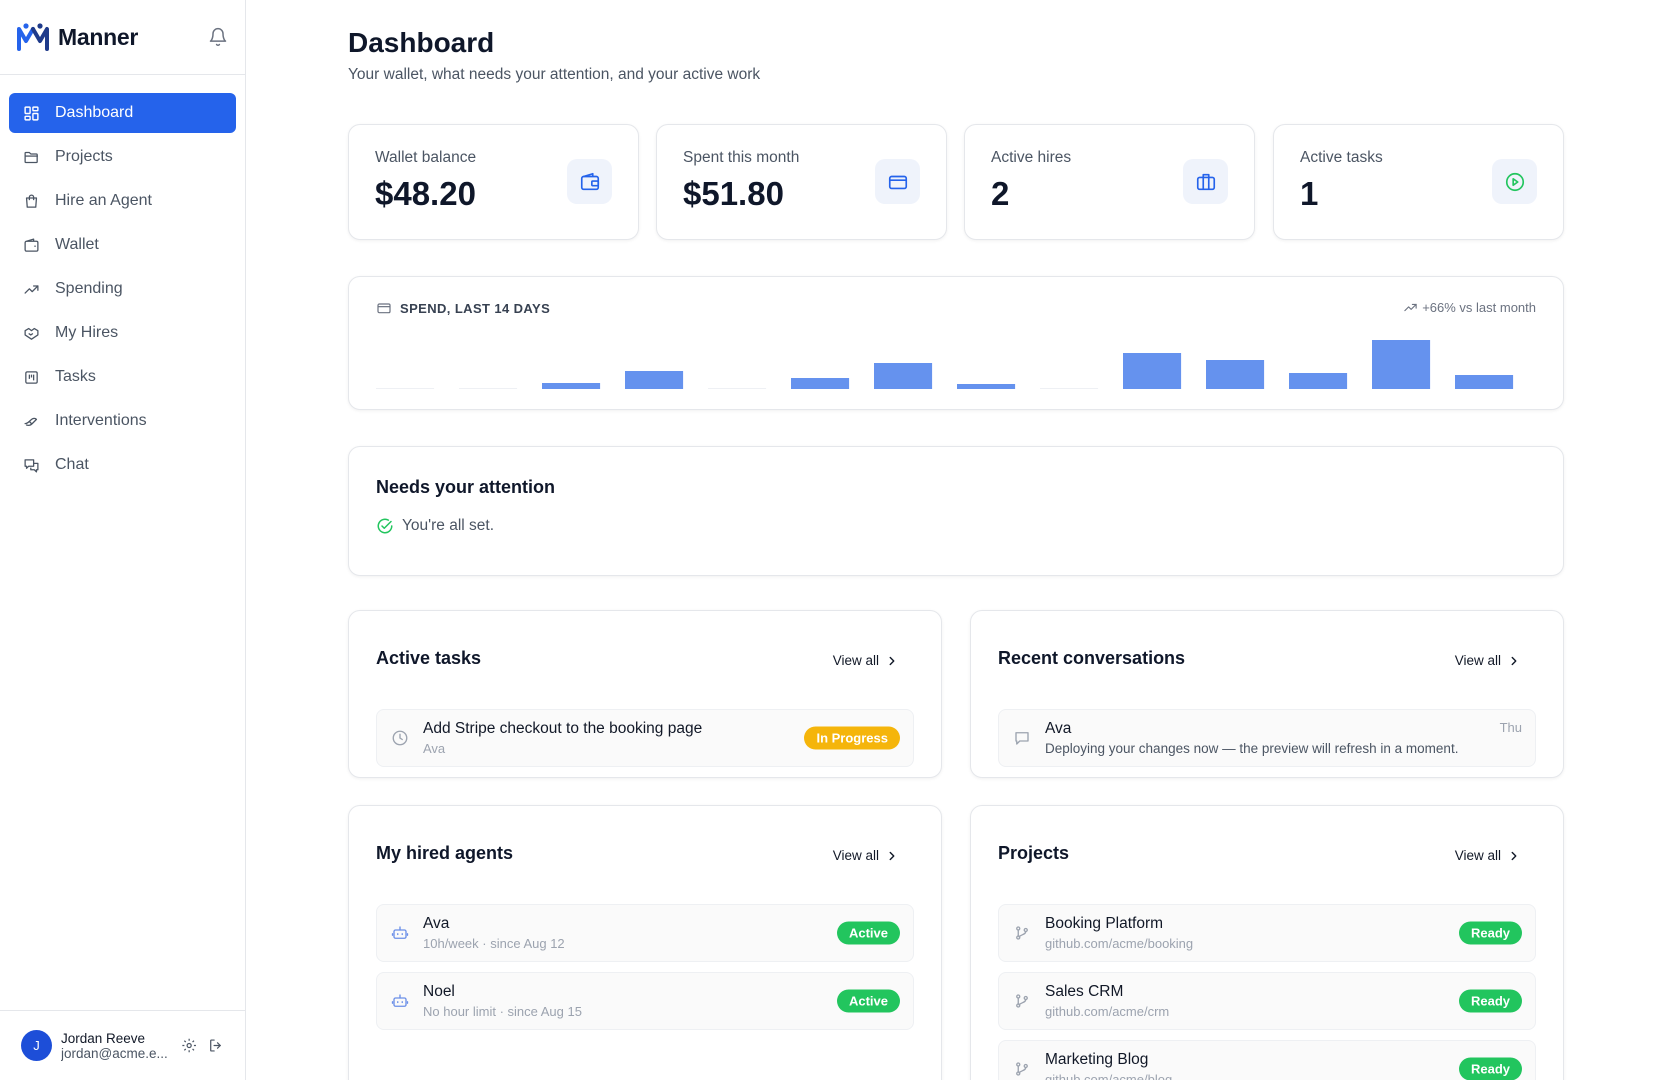  Describe the element at coordinates (31, 201) in the screenshot. I see `bag-icon` at that location.